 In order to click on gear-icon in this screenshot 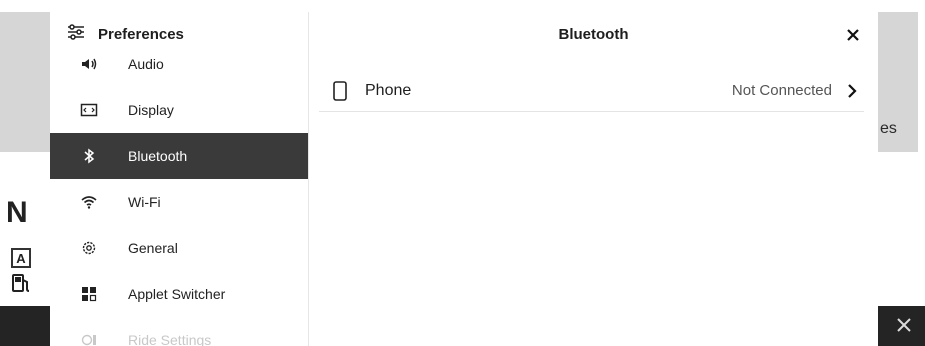, I will do `click(89, 248)`.